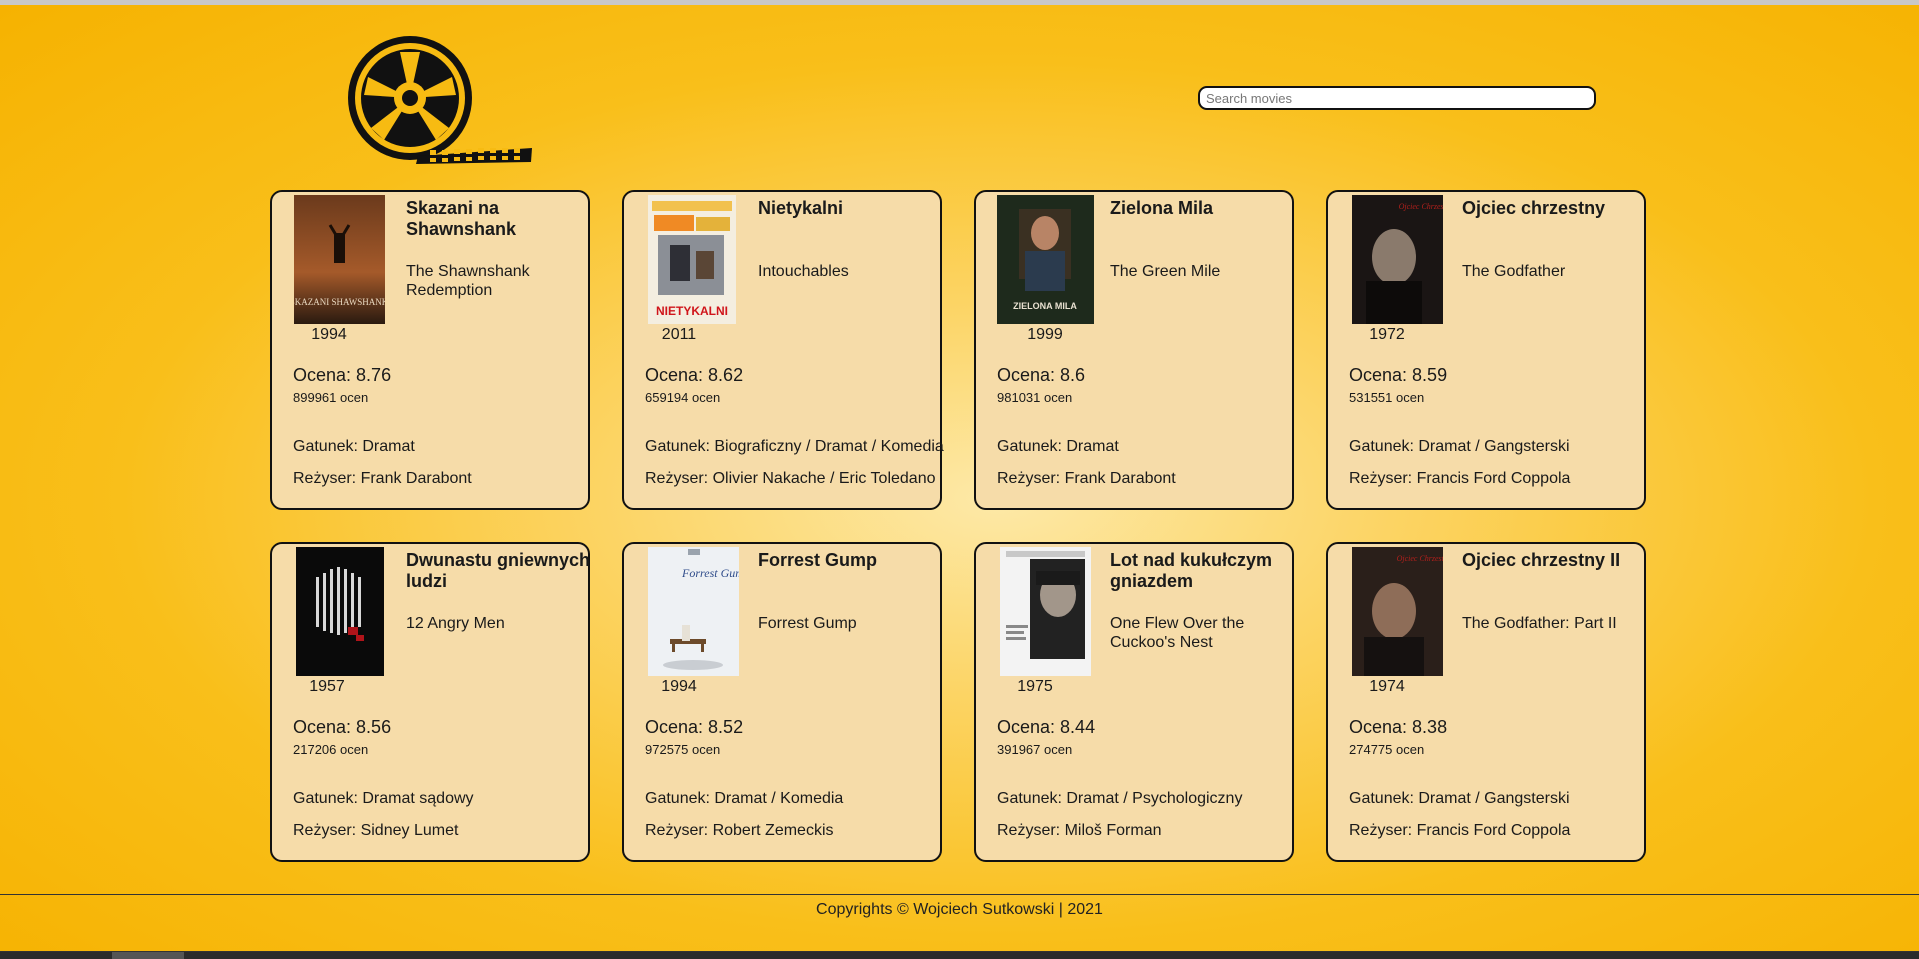  What do you see at coordinates (779, 798) in the screenshot?
I see `genre-value: Dramat / Komedia` at bounding box center [779, 798].